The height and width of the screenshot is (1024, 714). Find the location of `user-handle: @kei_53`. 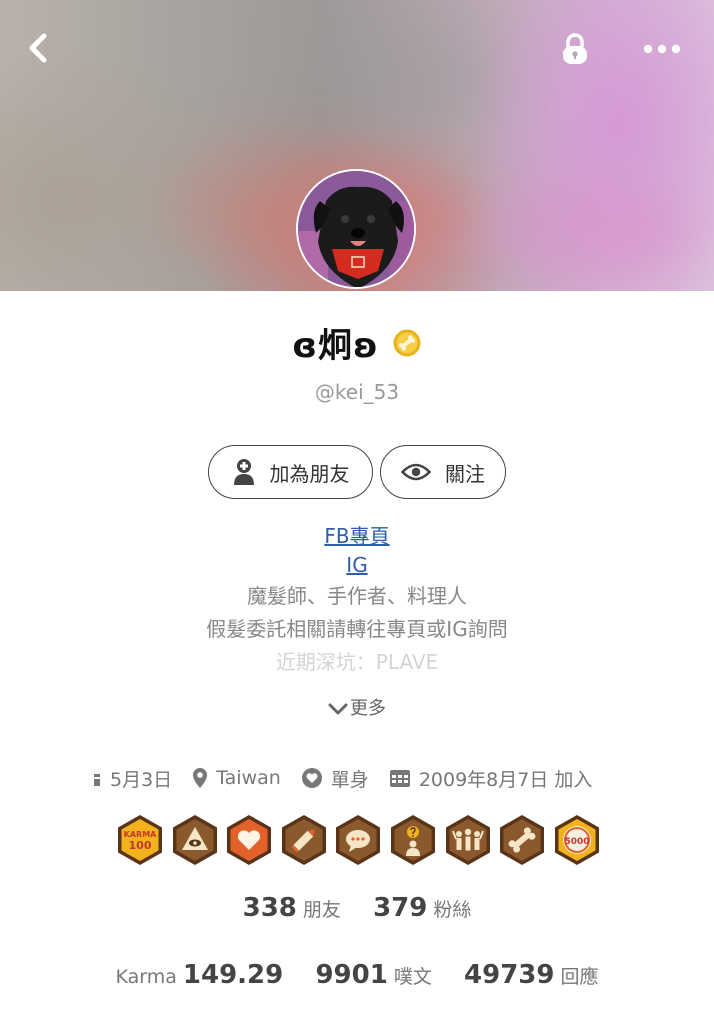

user-handle: @kei_53 is located at coordinates (357, 392).